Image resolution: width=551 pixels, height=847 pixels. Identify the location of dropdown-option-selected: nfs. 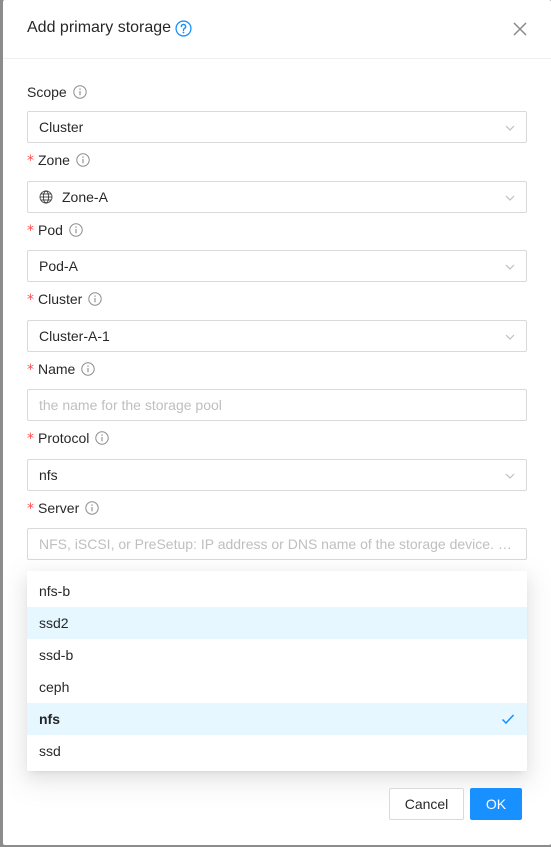
(277, 719).